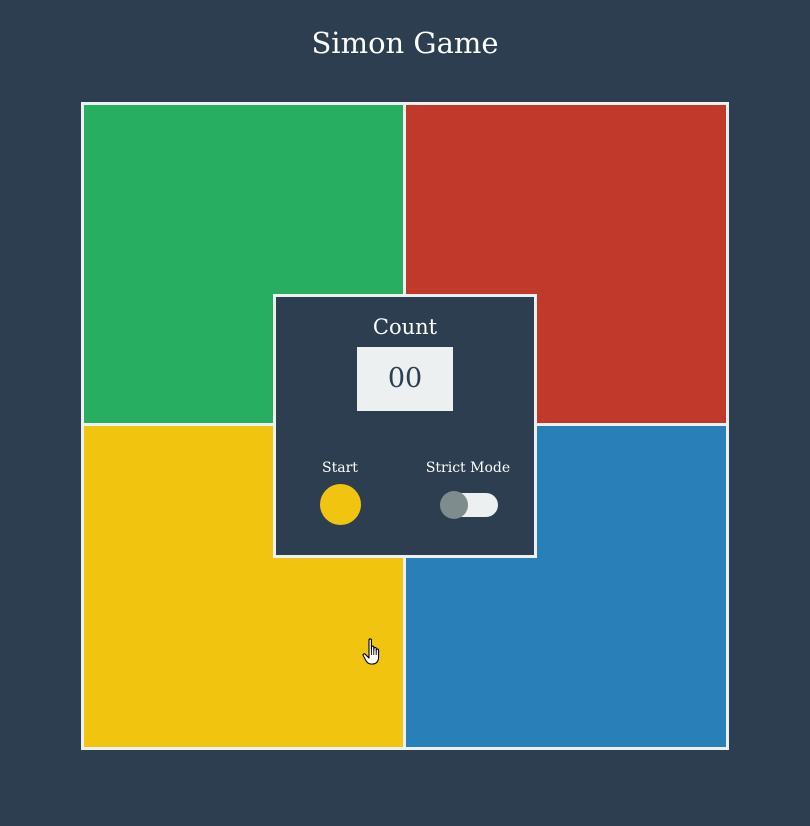 The height and width of the screenshot is (826, 810). What do you see at coordinates (469, 505) in the screenshot?
I see `strict-mode-toggle` at bounding box center [469, 505].